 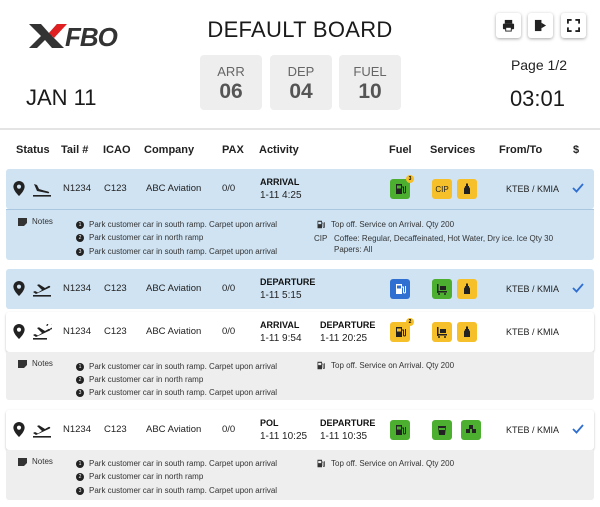 I want to click on stat-value: 10, so click(x=370, y=91).